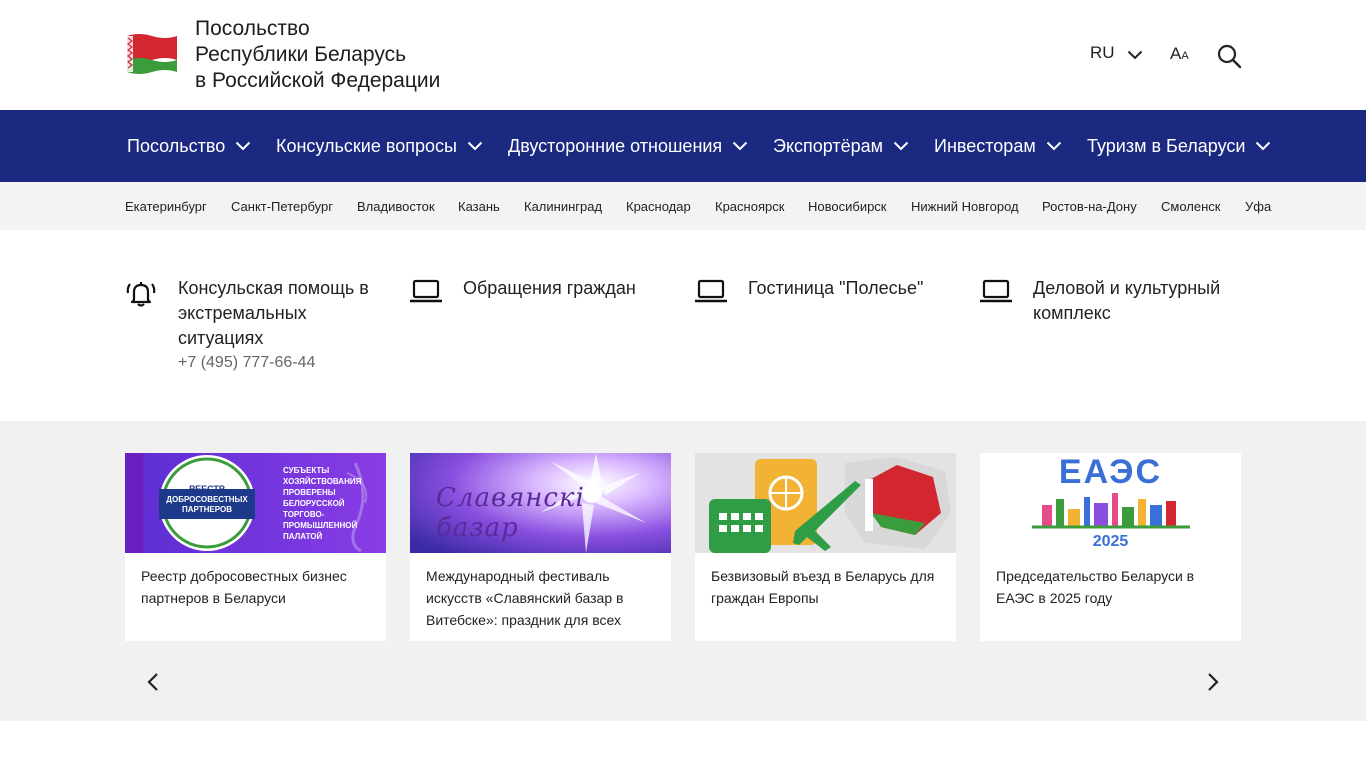  What do you see at coordinates (1089, 206) in the screenshot?
I see `city-link-rostov: Ростов-на-Дону` at bounding box center [1089, 206].